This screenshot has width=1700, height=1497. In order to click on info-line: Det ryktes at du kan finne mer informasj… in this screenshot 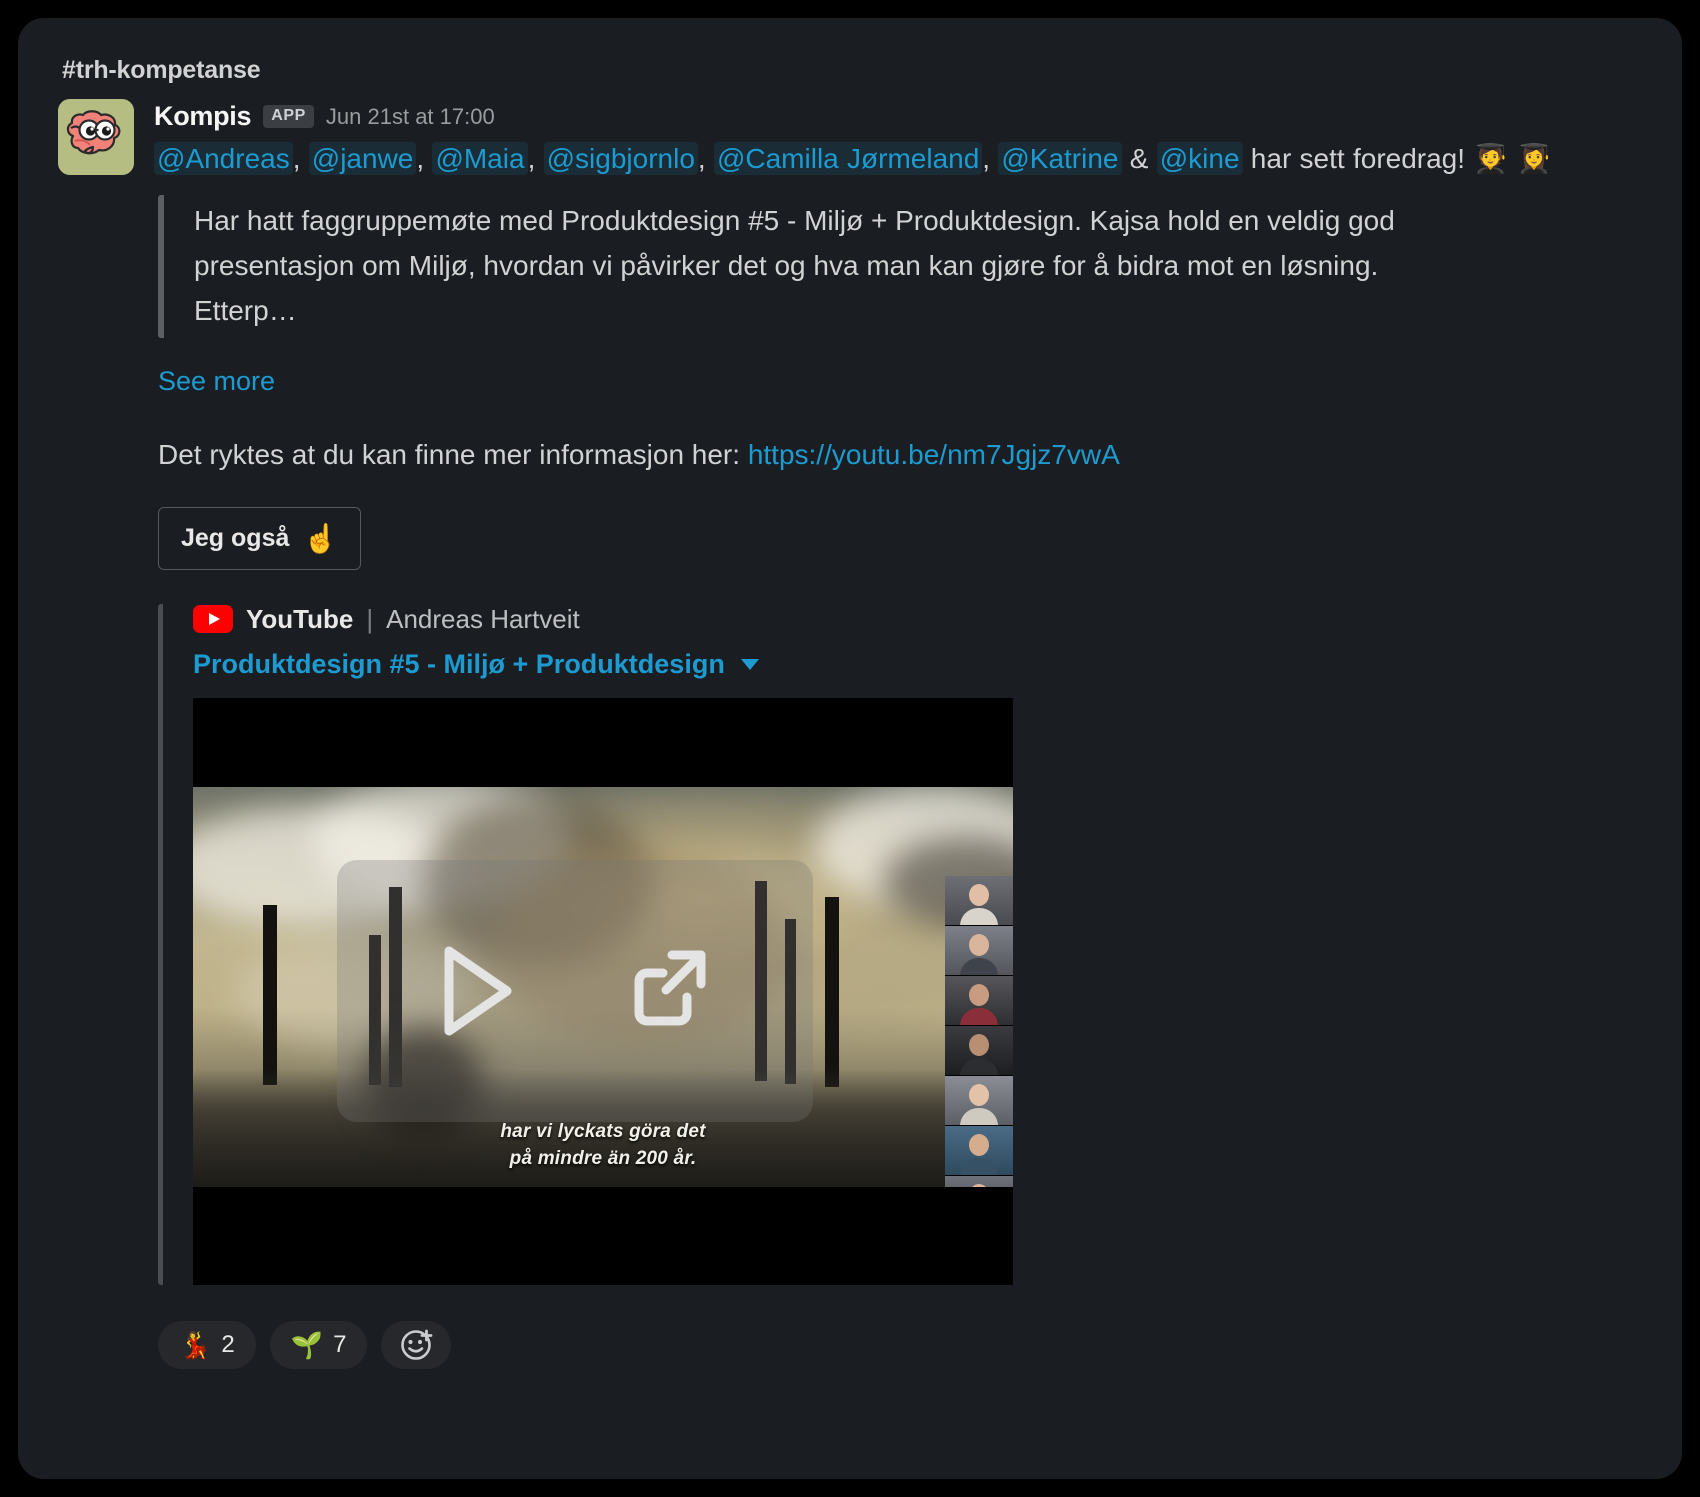, I will do `click(900, 455)`.